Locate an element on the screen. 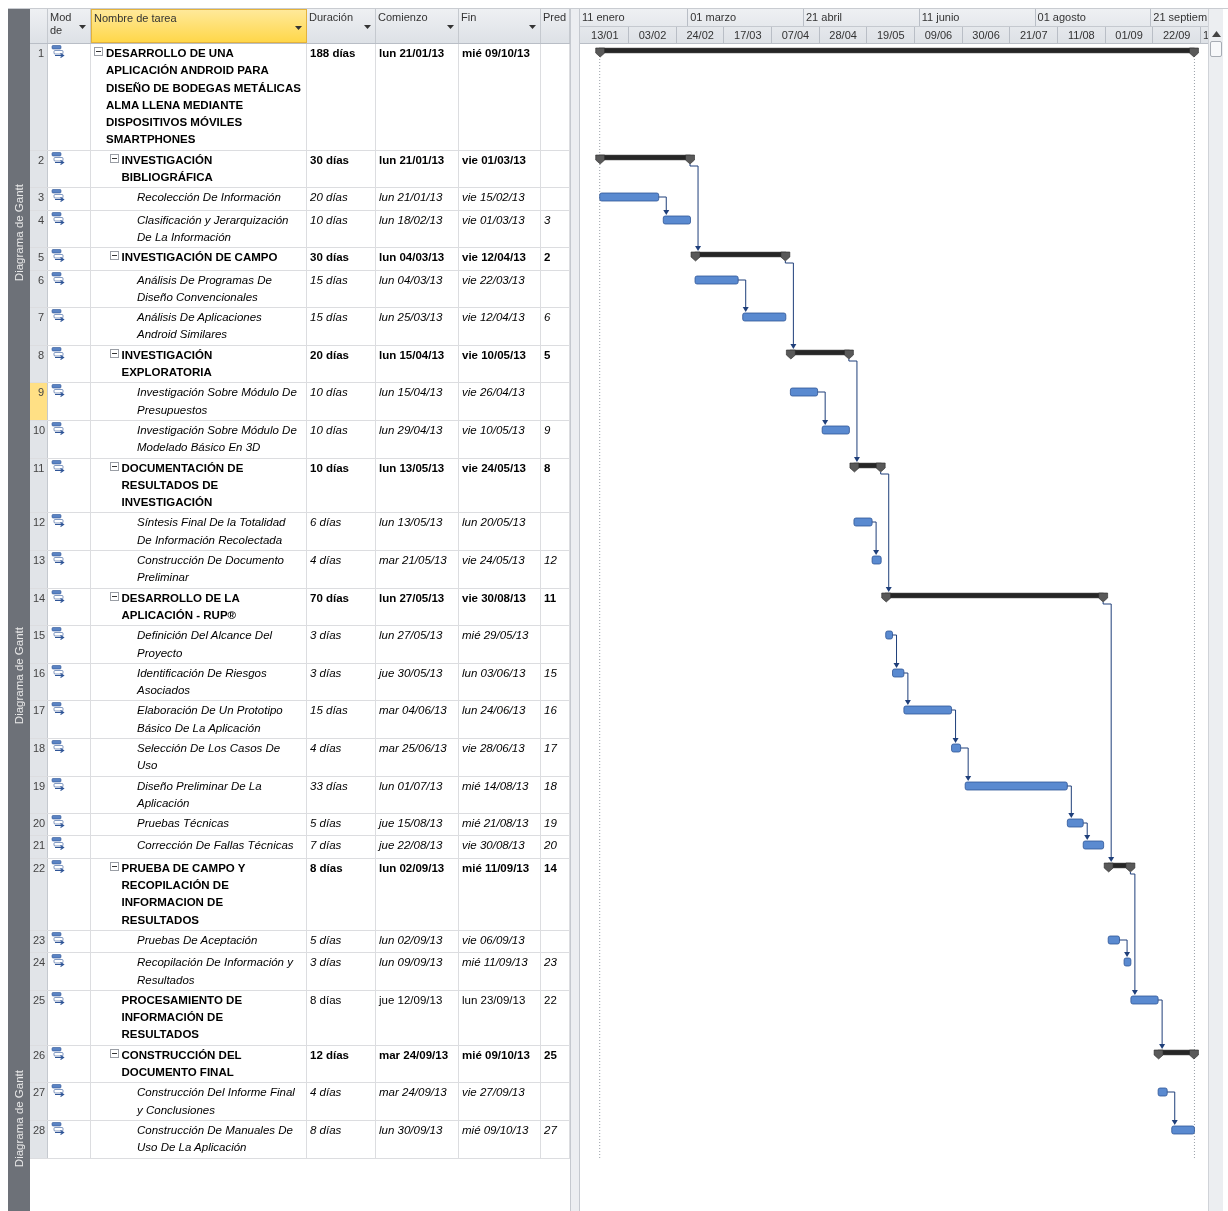  predecessor-cell: 9 is located at coordinates (547, 429).